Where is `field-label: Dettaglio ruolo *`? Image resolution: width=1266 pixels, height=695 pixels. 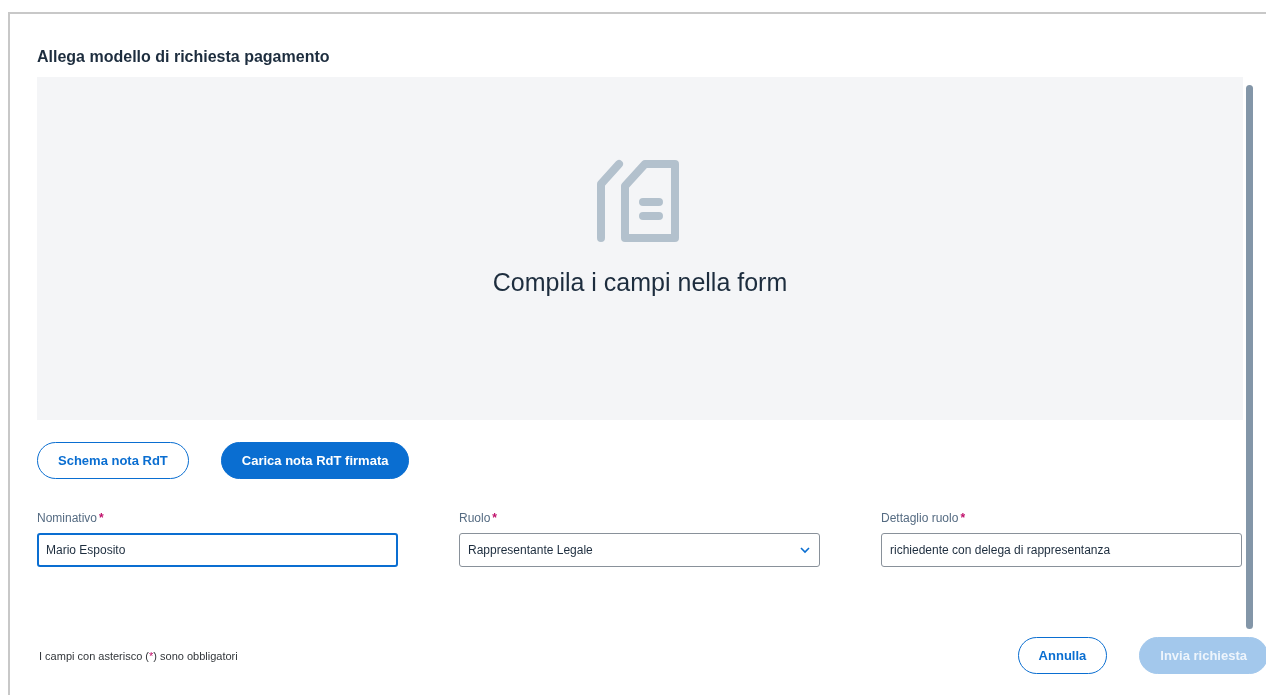
field-label: Dettaglio ruolo * is located at coordinates (923, 519).